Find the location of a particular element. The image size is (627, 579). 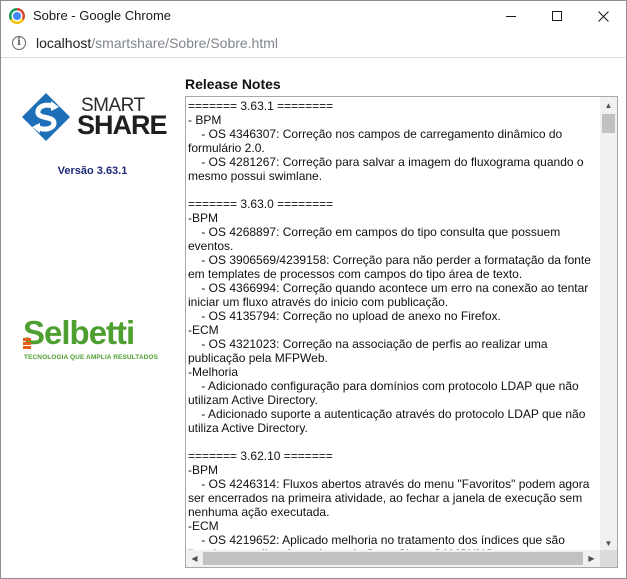

vertical-scrollbar: ▲ ▼ is located at coordinates (608, 324).